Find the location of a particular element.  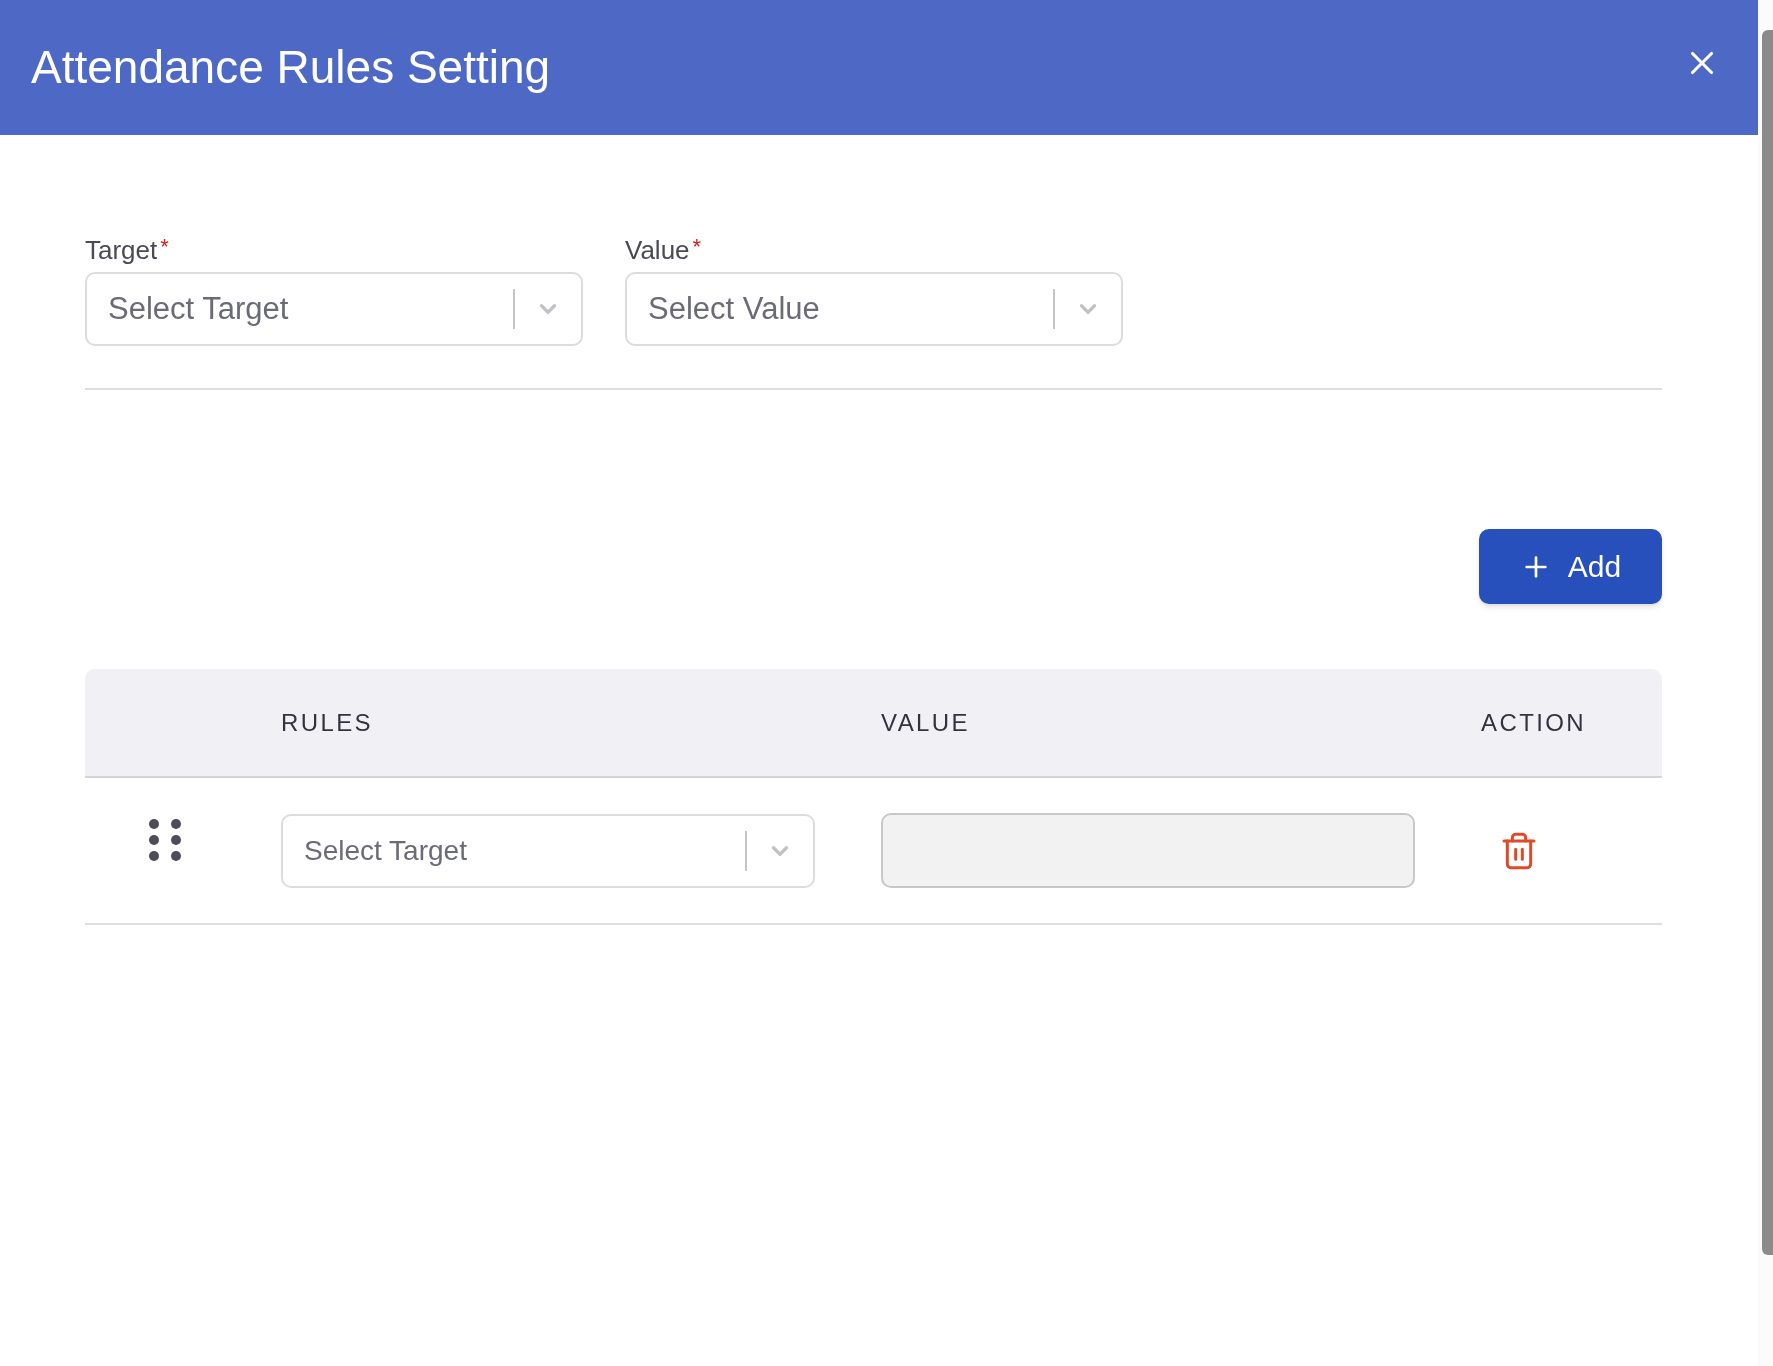

select-field: Select Value is located at coordinates (874, 309).